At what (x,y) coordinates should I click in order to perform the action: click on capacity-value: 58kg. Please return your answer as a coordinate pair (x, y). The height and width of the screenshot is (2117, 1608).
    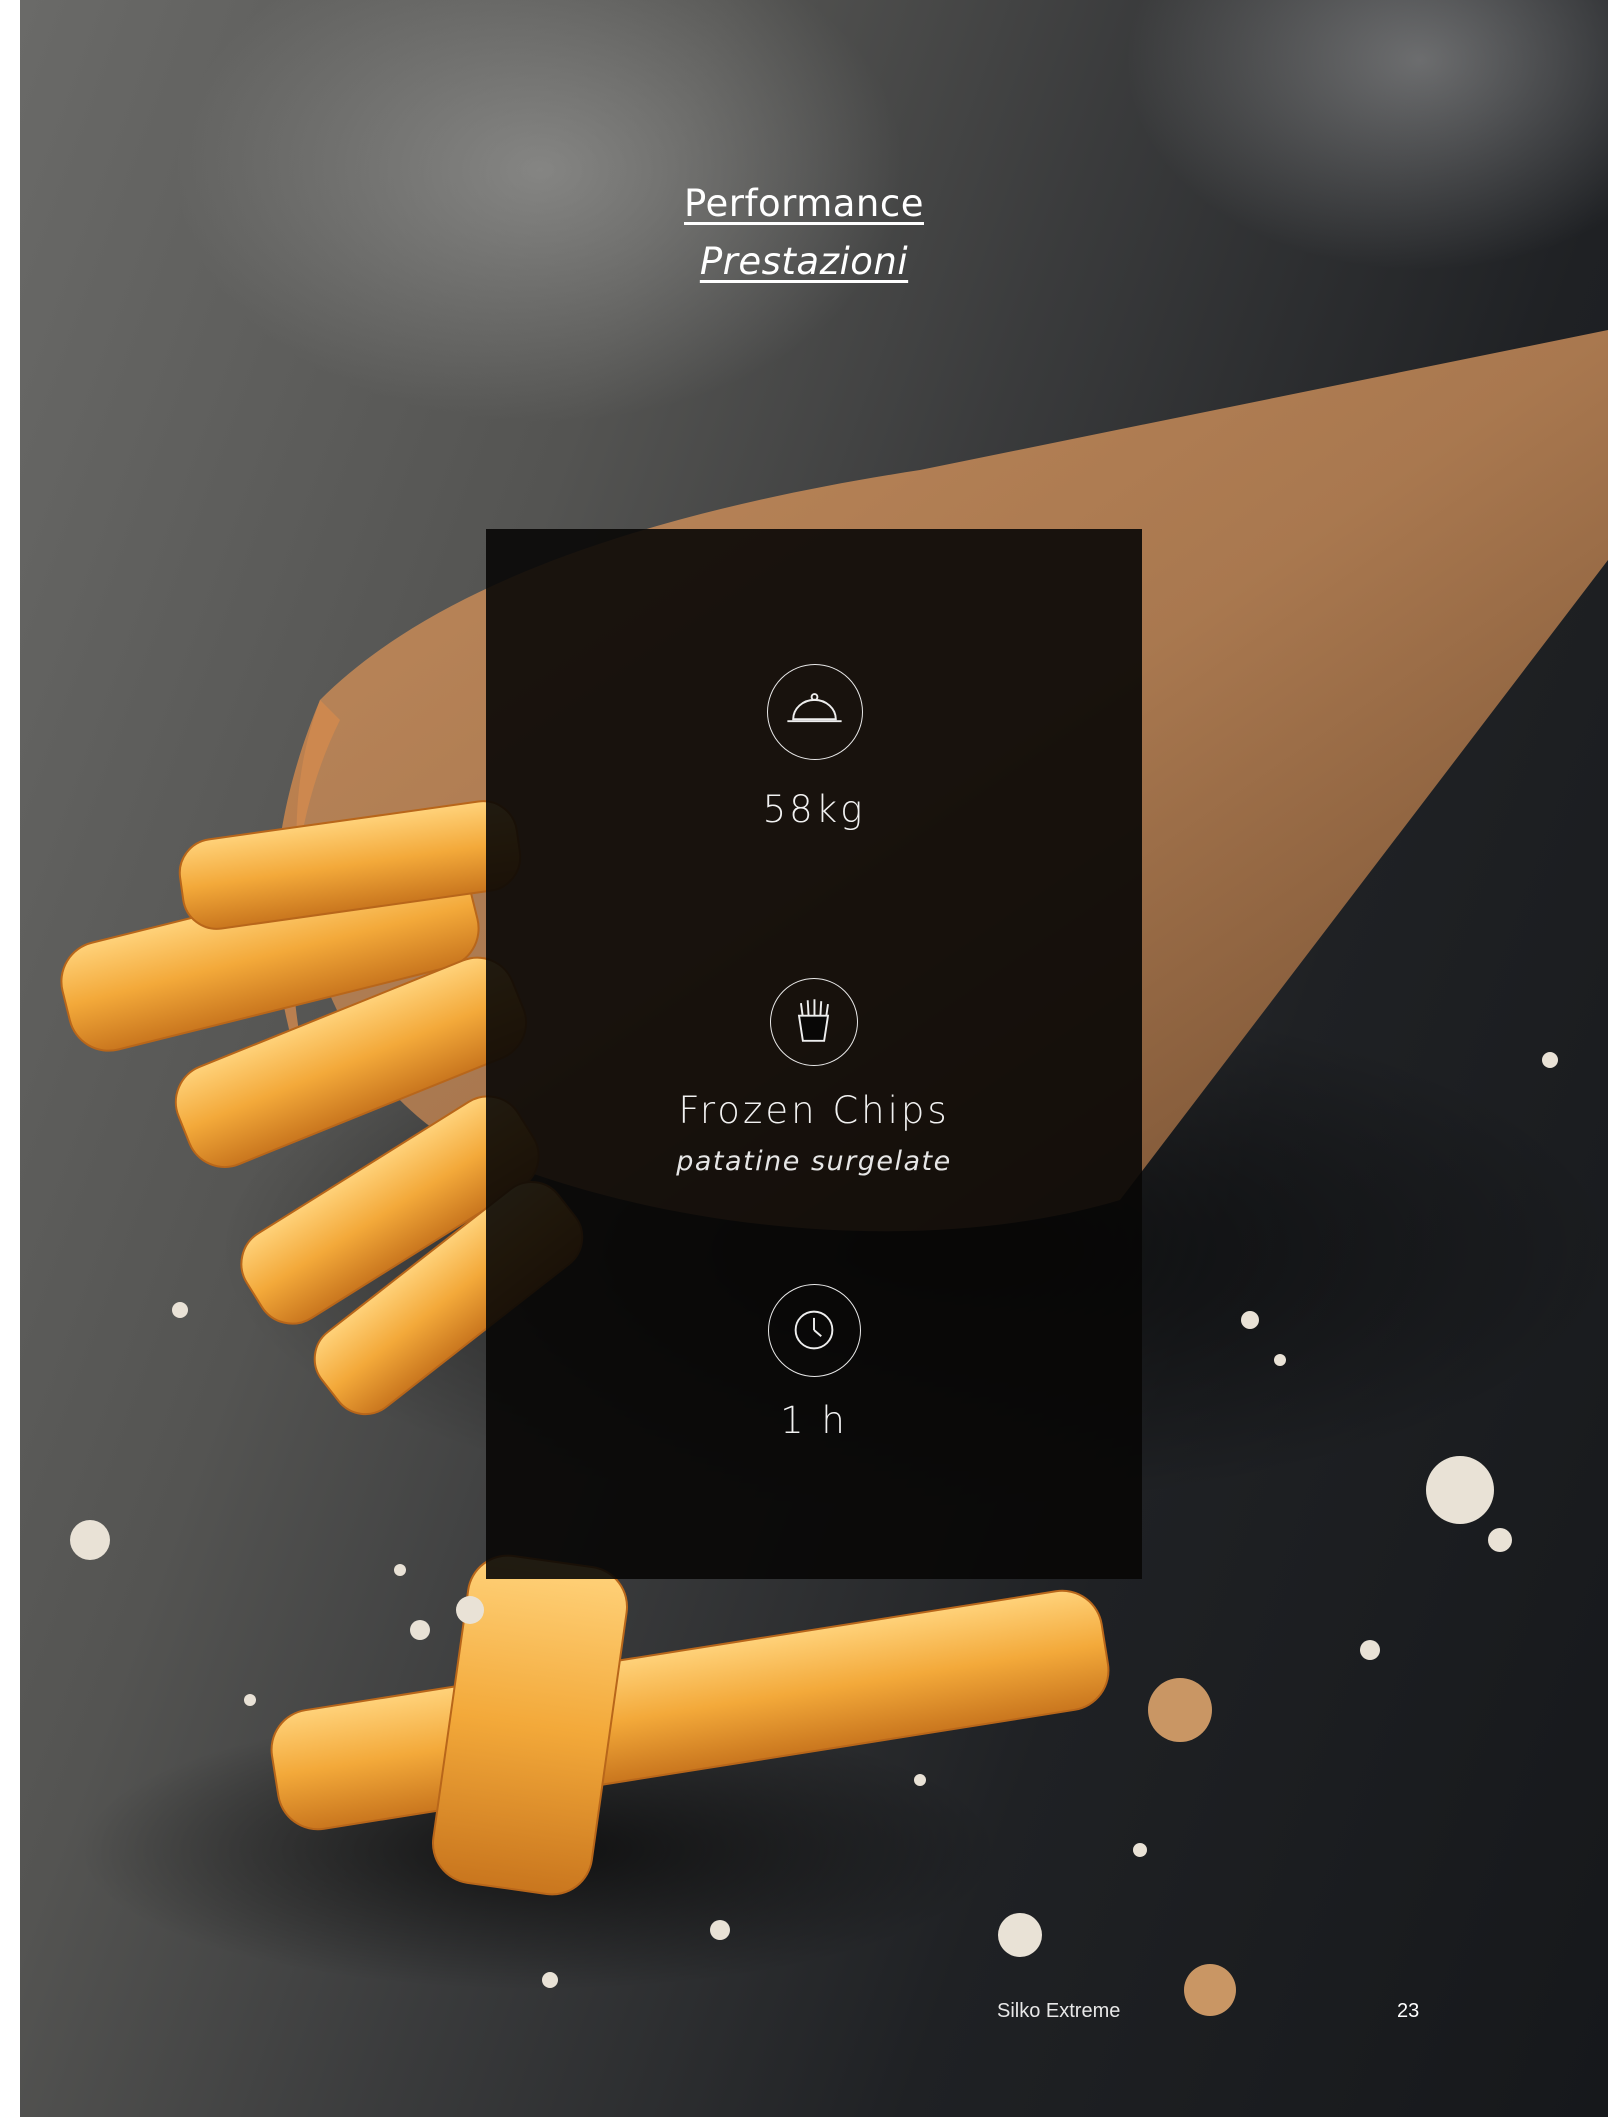
    Looking at the image, I should click on (814, 809).